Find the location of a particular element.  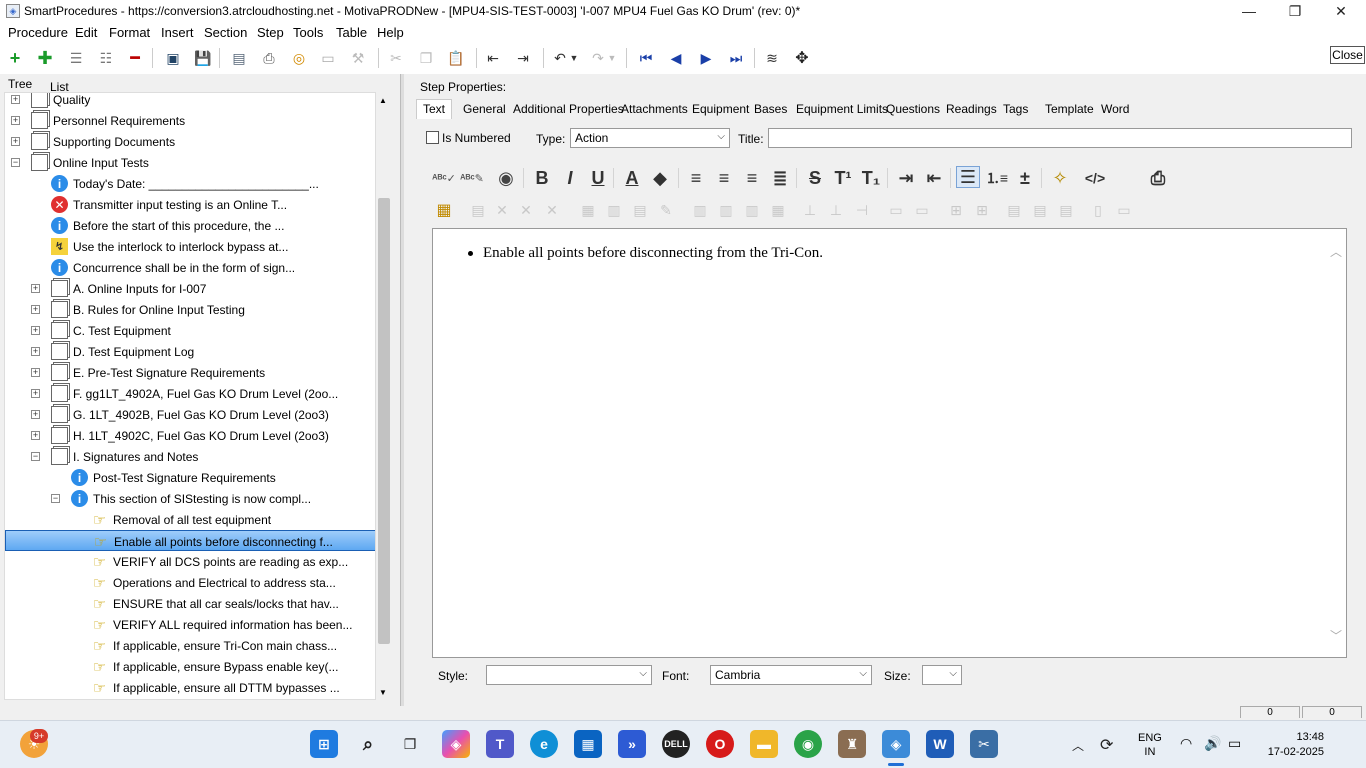

font-color-icon: A is located at coordinates (632, 178).